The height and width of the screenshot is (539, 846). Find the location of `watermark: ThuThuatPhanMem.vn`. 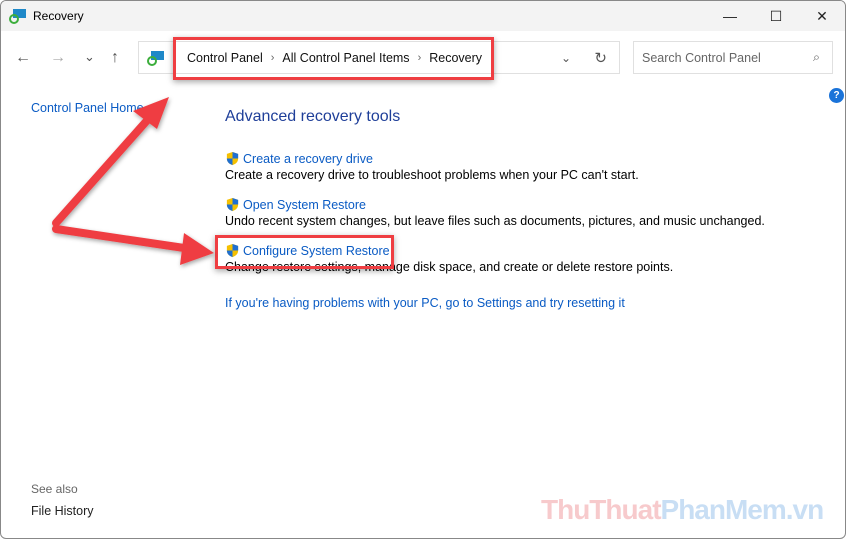

watermark: ThuThuatPhanMem.vn is located at coordinates (682, 509).